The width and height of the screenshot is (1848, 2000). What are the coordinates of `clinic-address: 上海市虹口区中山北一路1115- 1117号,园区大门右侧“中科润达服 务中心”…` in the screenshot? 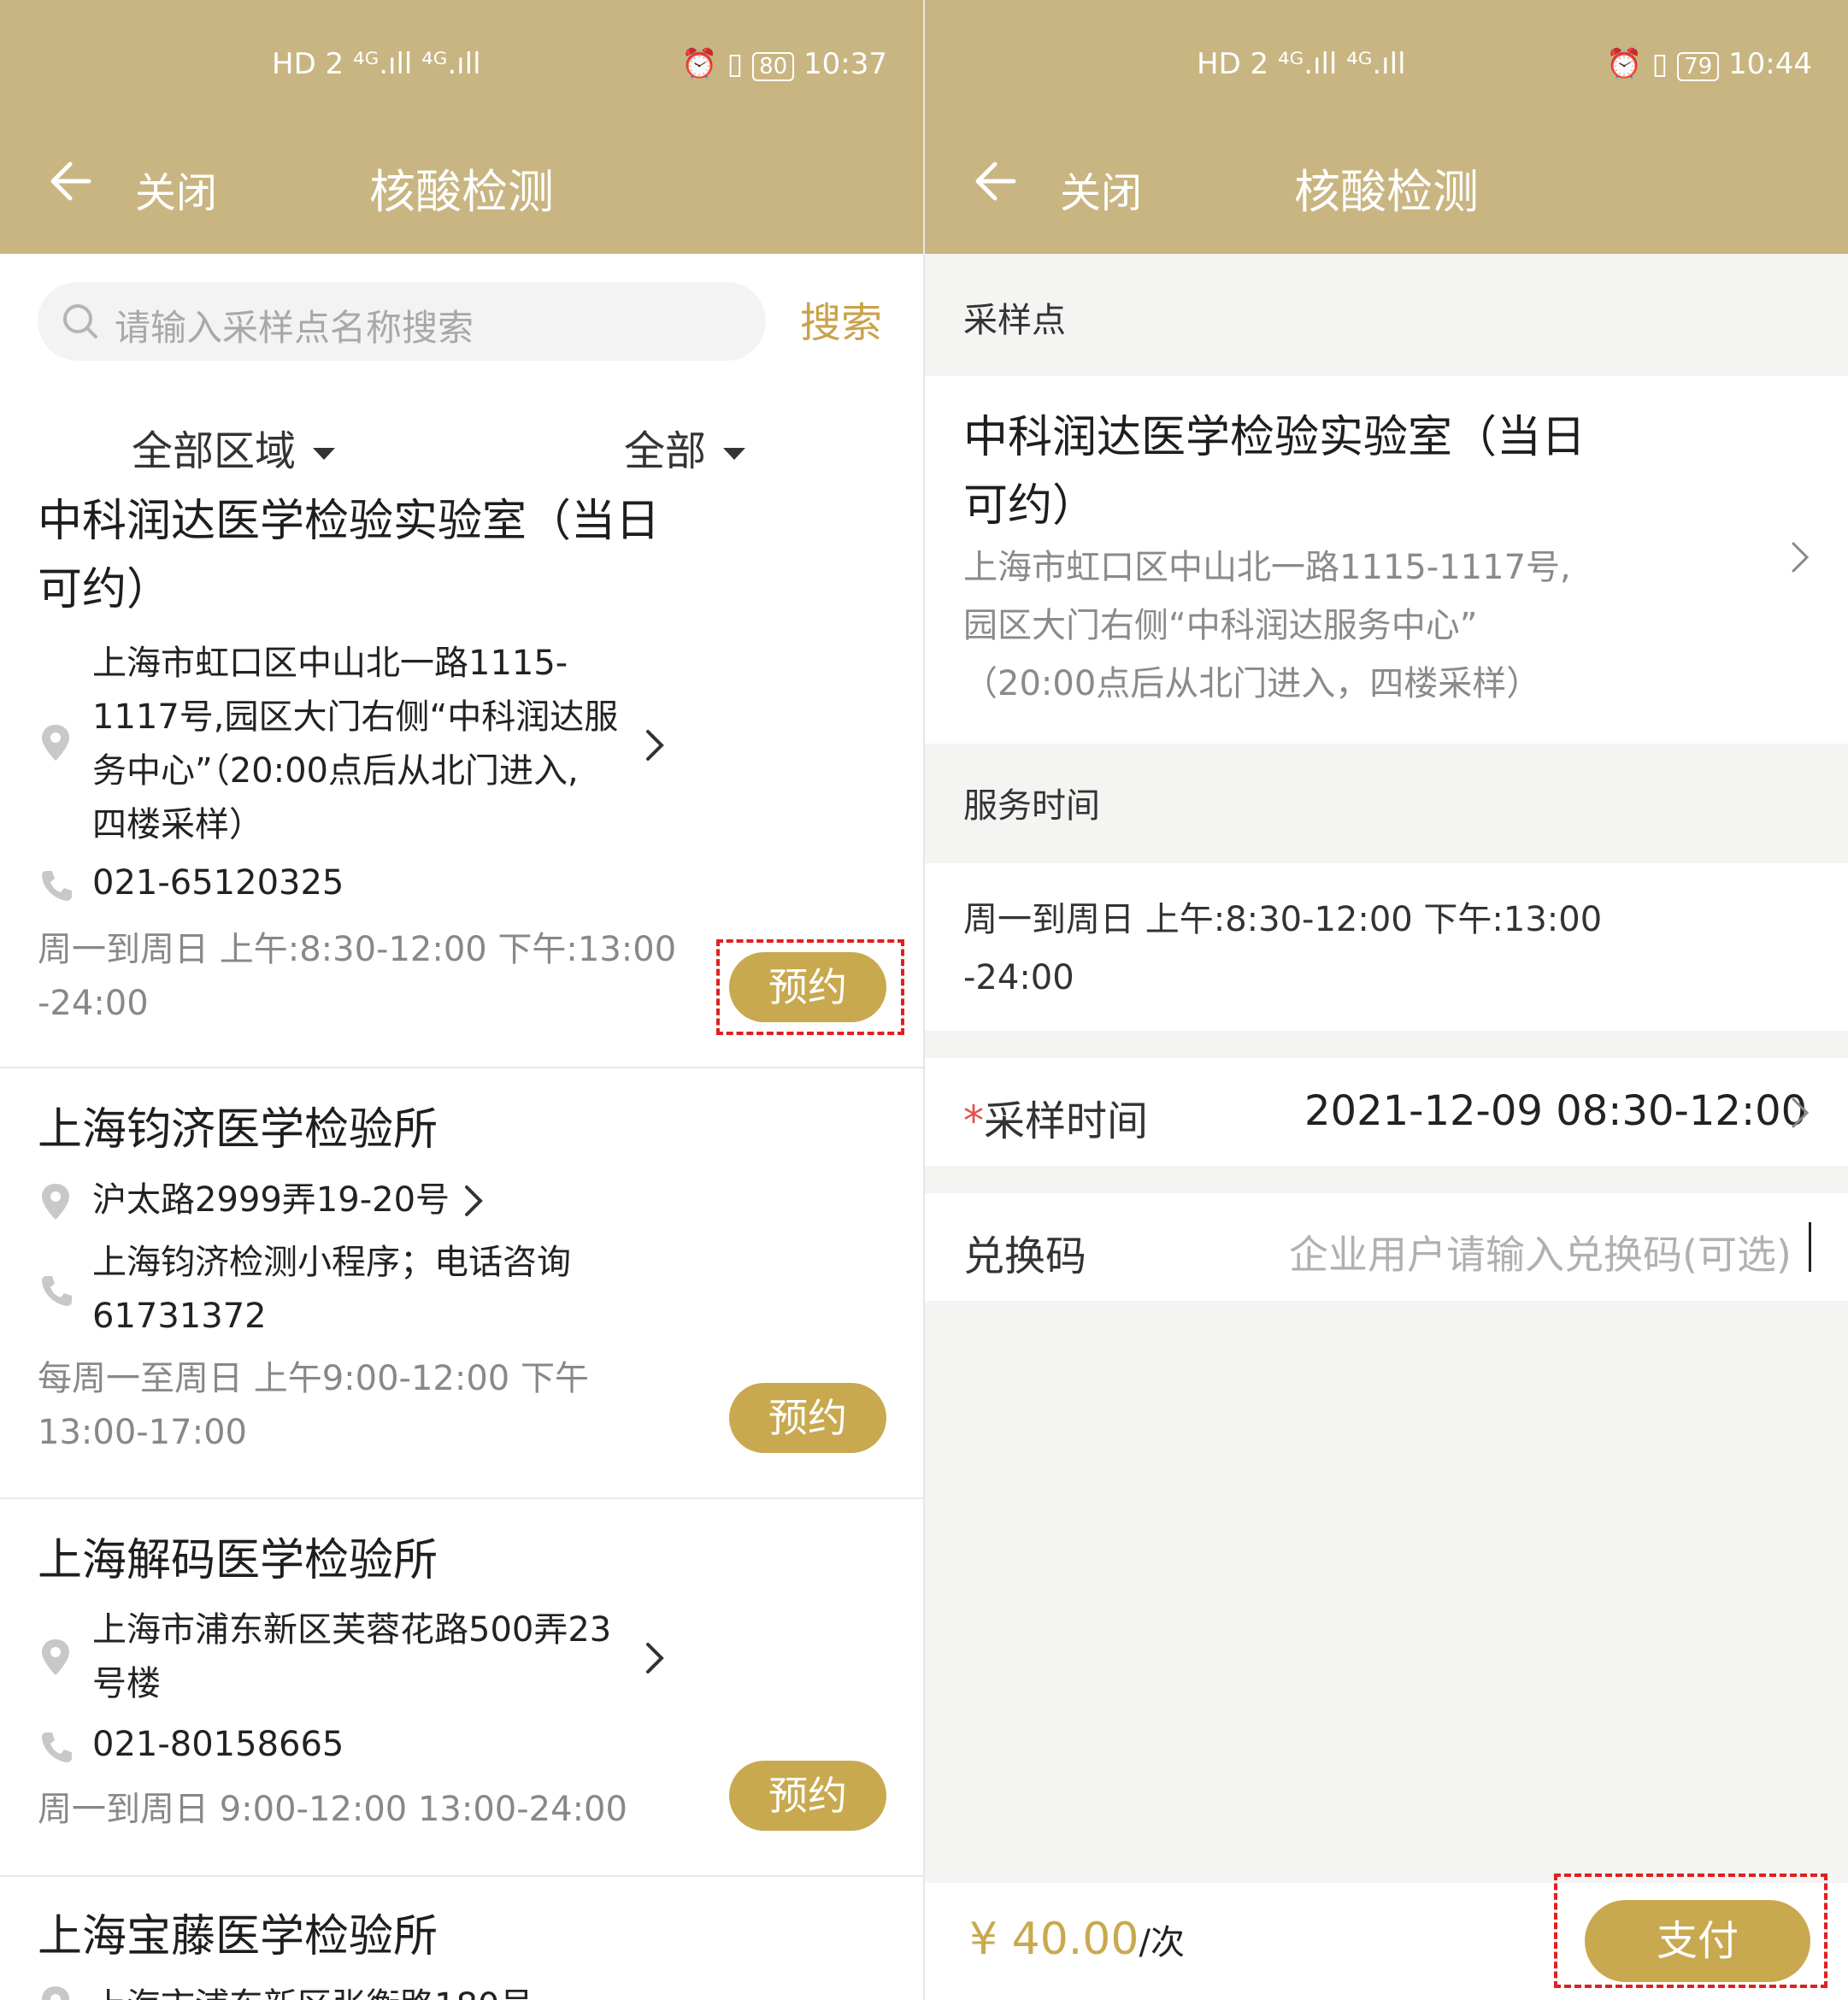 It's located at (355, 744).